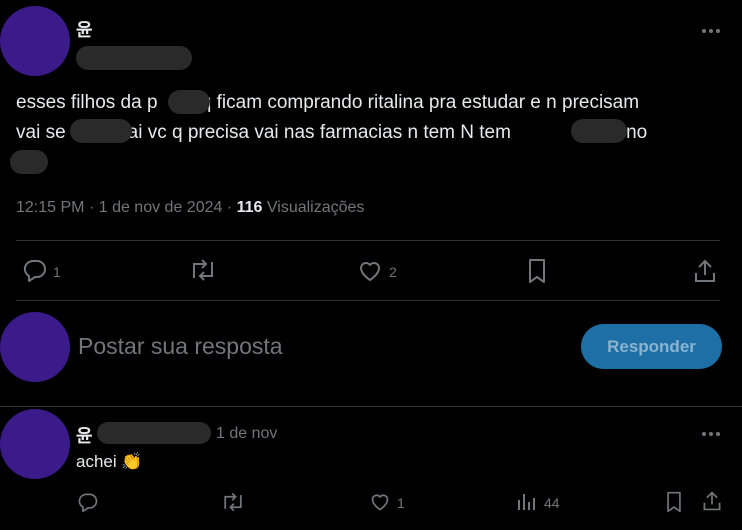 This screenshot has height=530, width=742. What do you see at coordinates (154, 433) in the screenshot?
I see `reply-handle-redacted` at bounding box center [154, 433].